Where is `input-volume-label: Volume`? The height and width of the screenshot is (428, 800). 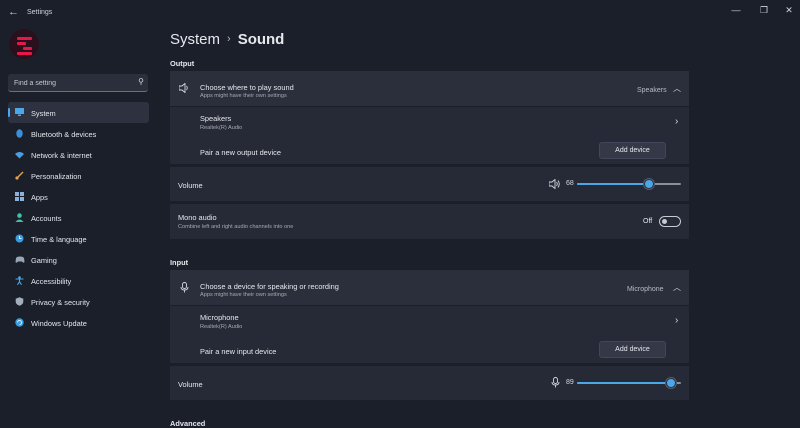 input-volume-label: Volume is located at coordinates (190, 384).